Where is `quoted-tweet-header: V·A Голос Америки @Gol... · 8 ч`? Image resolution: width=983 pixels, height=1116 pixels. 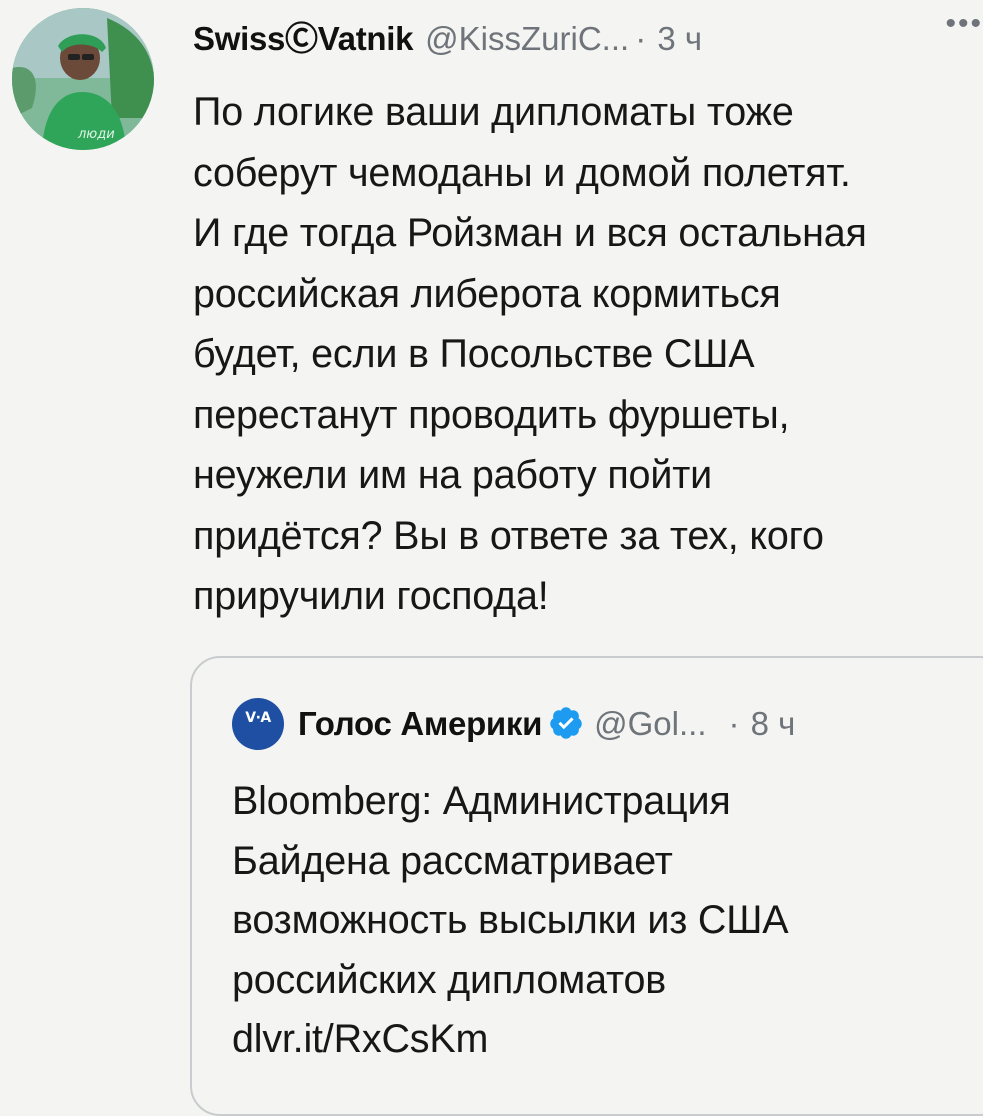
quoted-tweet-header: V·A Голос Америки @Gol... · 8 ч is located at coordinates (607, 724).